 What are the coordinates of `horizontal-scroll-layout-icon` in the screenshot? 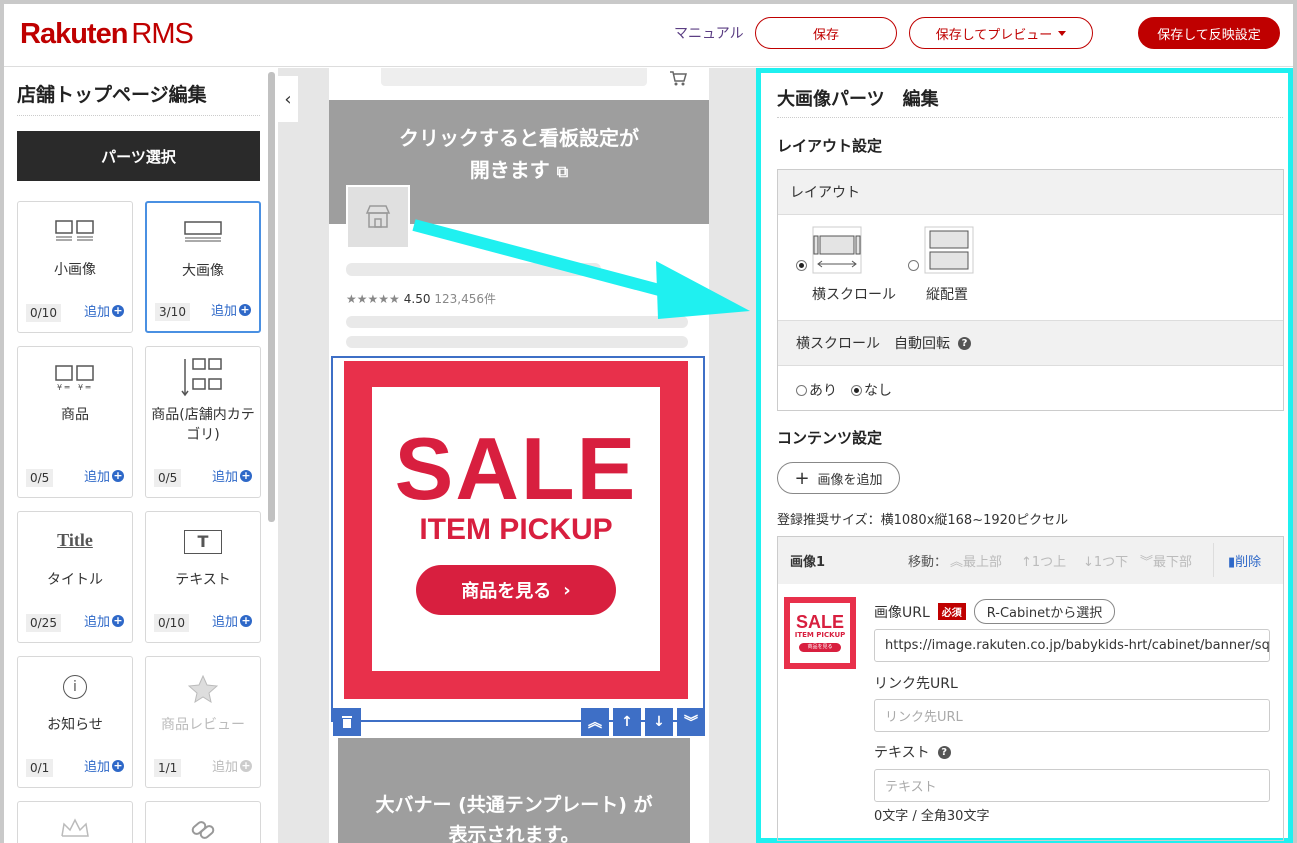 It's located at (837, 252).